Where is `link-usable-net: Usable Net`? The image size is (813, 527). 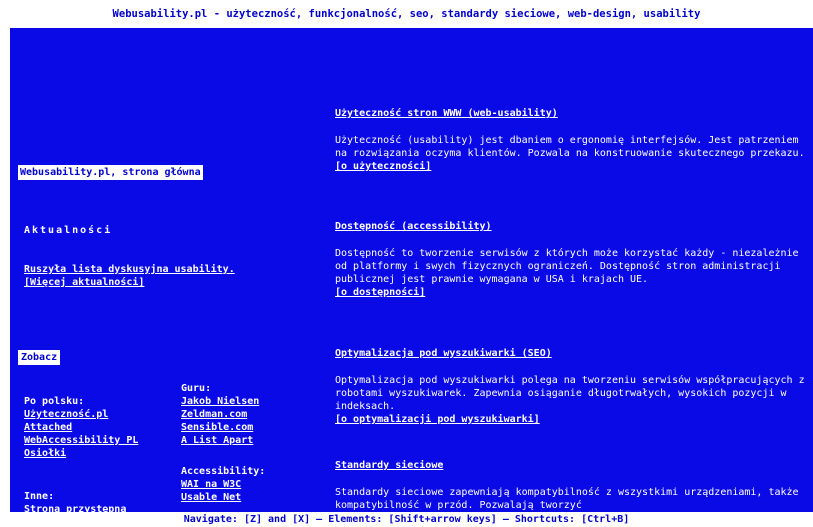
link-usable-net: Usable Net is located at coordinates (223, 497).